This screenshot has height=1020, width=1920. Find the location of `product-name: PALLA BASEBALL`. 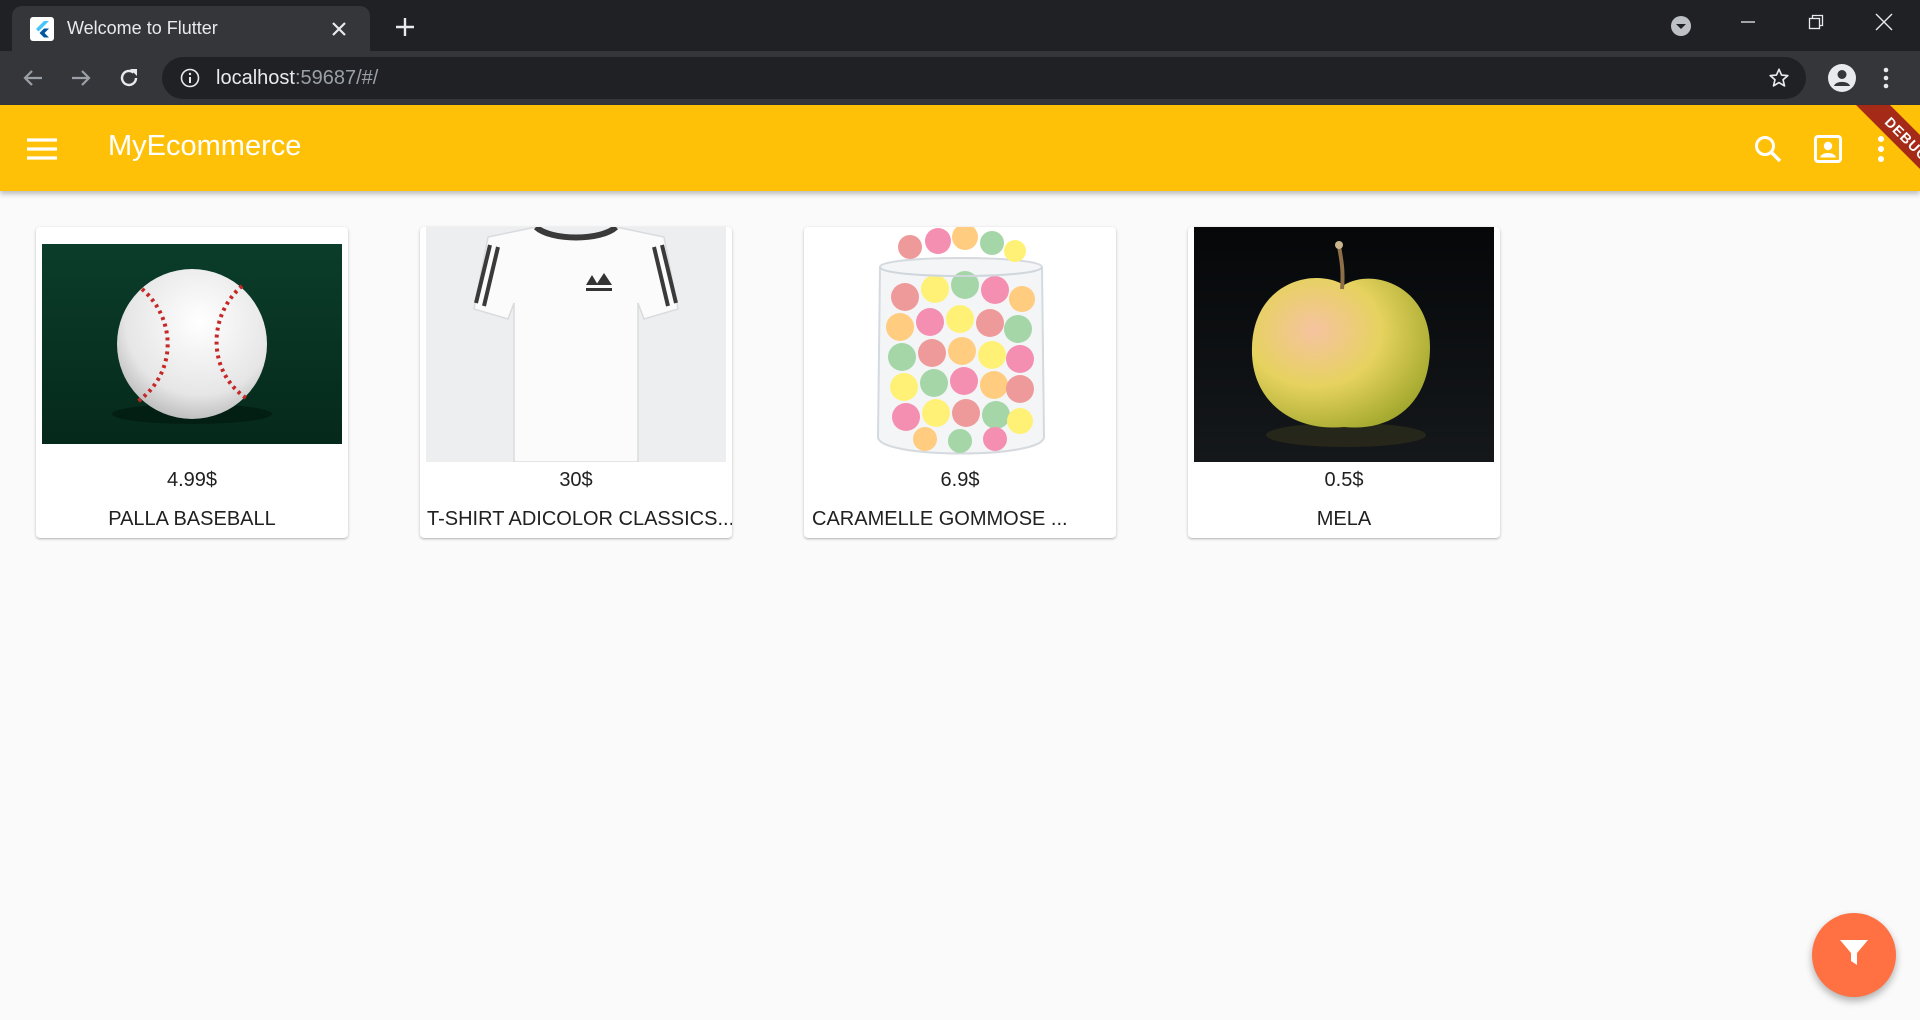

product-name: PALLA BASEBALL is located at coordinates (192, 519).